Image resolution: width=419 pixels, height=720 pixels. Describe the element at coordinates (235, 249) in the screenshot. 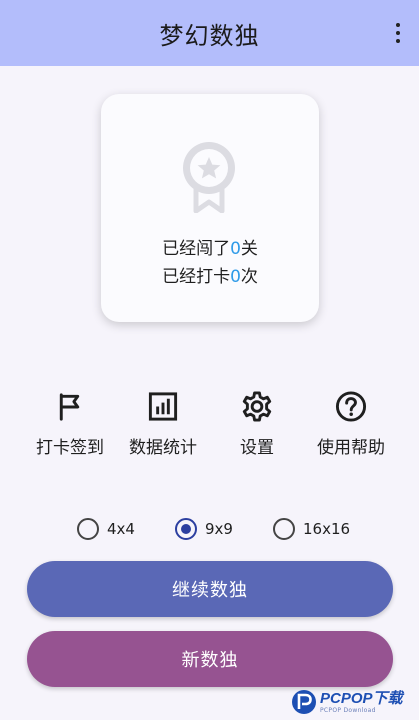

I see `levels-passed-count: 0` at that location.